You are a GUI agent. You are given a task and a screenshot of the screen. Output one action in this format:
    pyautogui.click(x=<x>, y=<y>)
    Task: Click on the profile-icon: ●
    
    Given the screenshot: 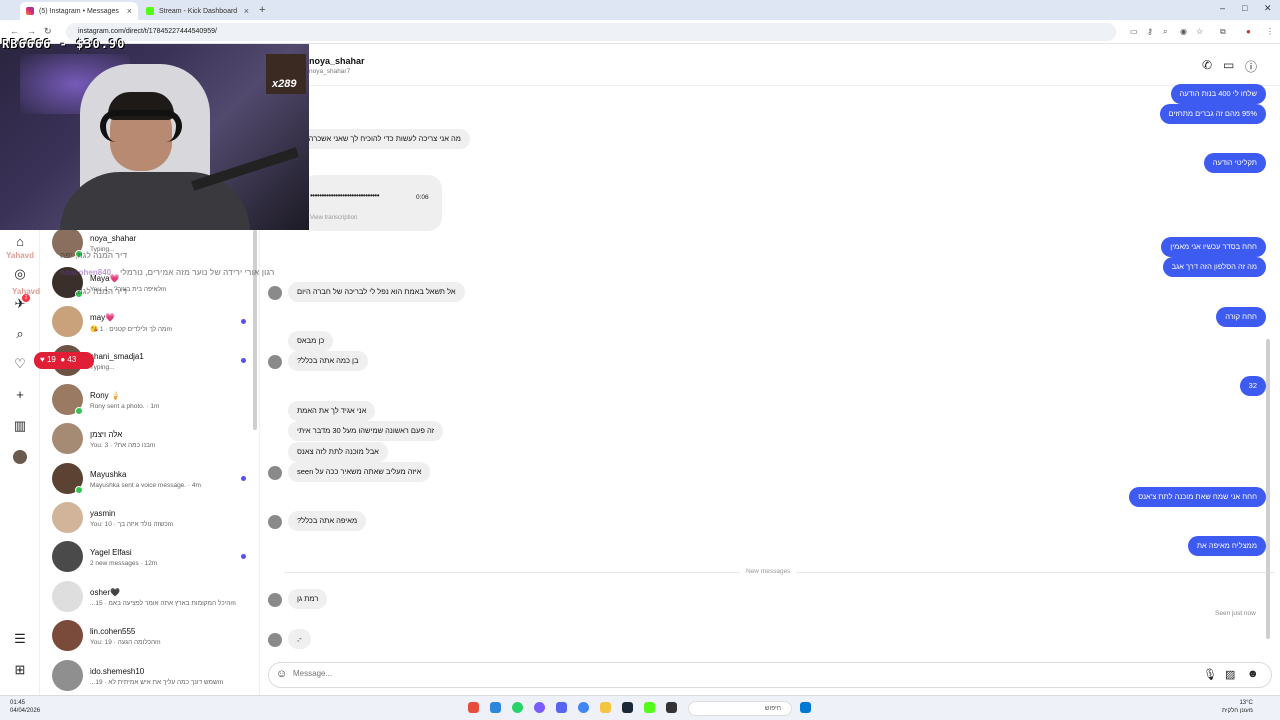 What is the action you would take?
    pyautogui.click(x=1248, y=31)
    